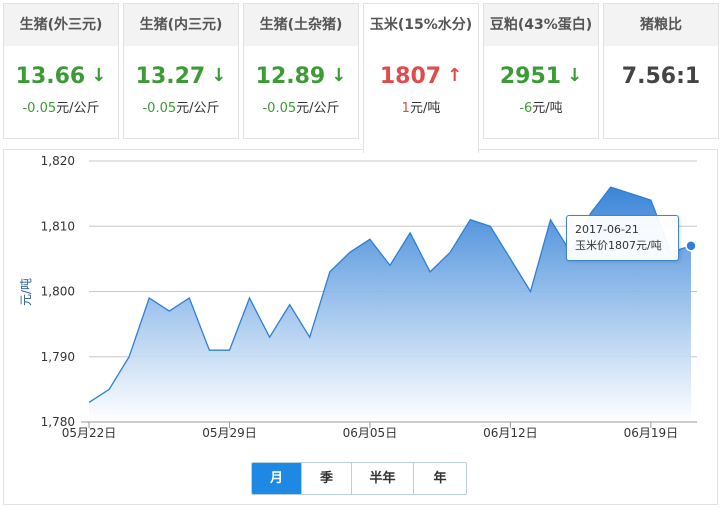 Image resolution: width=722 pixels, height=509 pixels. Describe the element at coordinates (691, 246) in the screenshot. I see `highlight-point` at that location.